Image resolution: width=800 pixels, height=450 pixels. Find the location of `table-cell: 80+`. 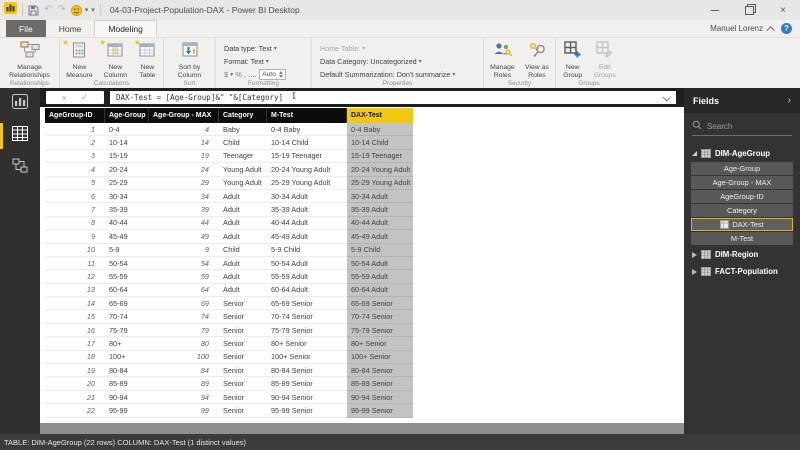

table-cell: 80+ is located at coordinates (127, 344).